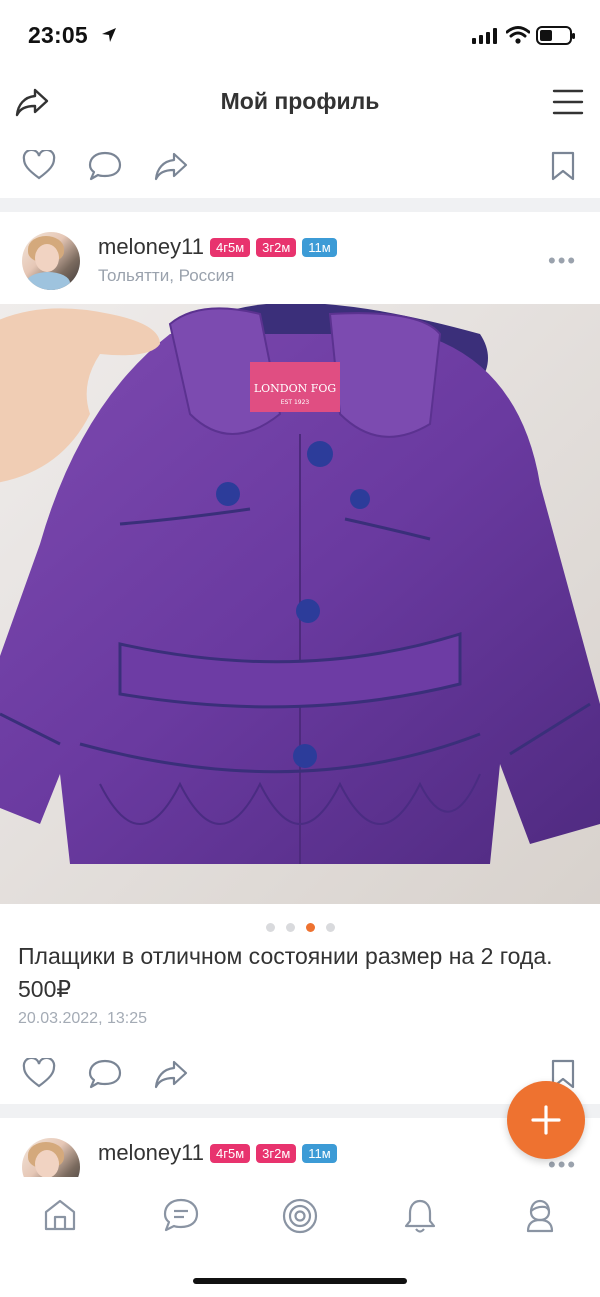 Image resolution: width=600 pixels, height=1297 pixels. I want to click on page-title: Мой профиль, so click(300, 101).